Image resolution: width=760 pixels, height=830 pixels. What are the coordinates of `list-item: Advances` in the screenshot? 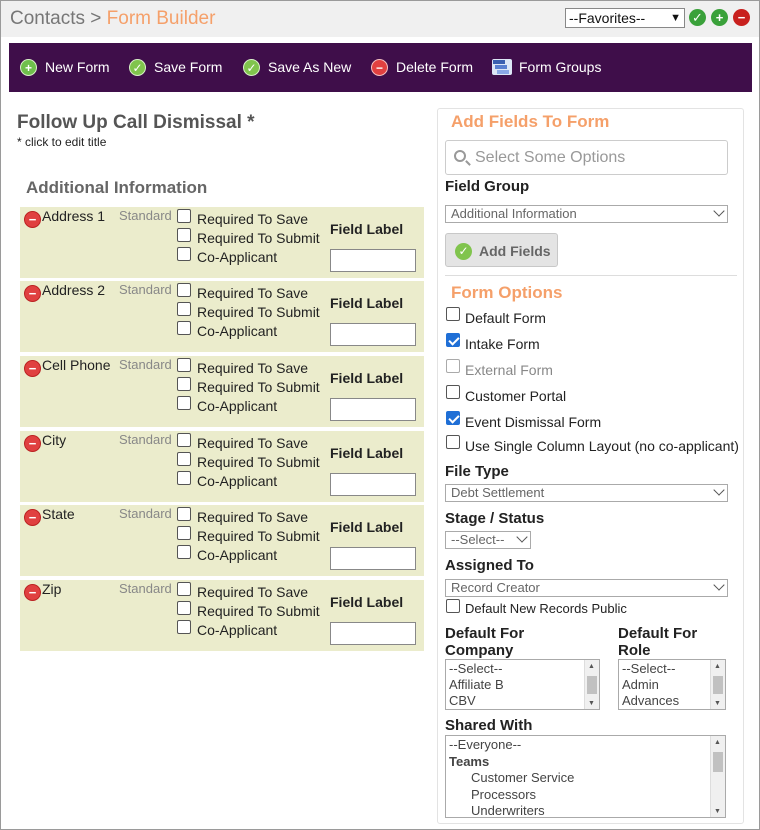 It's located at (650, 700).